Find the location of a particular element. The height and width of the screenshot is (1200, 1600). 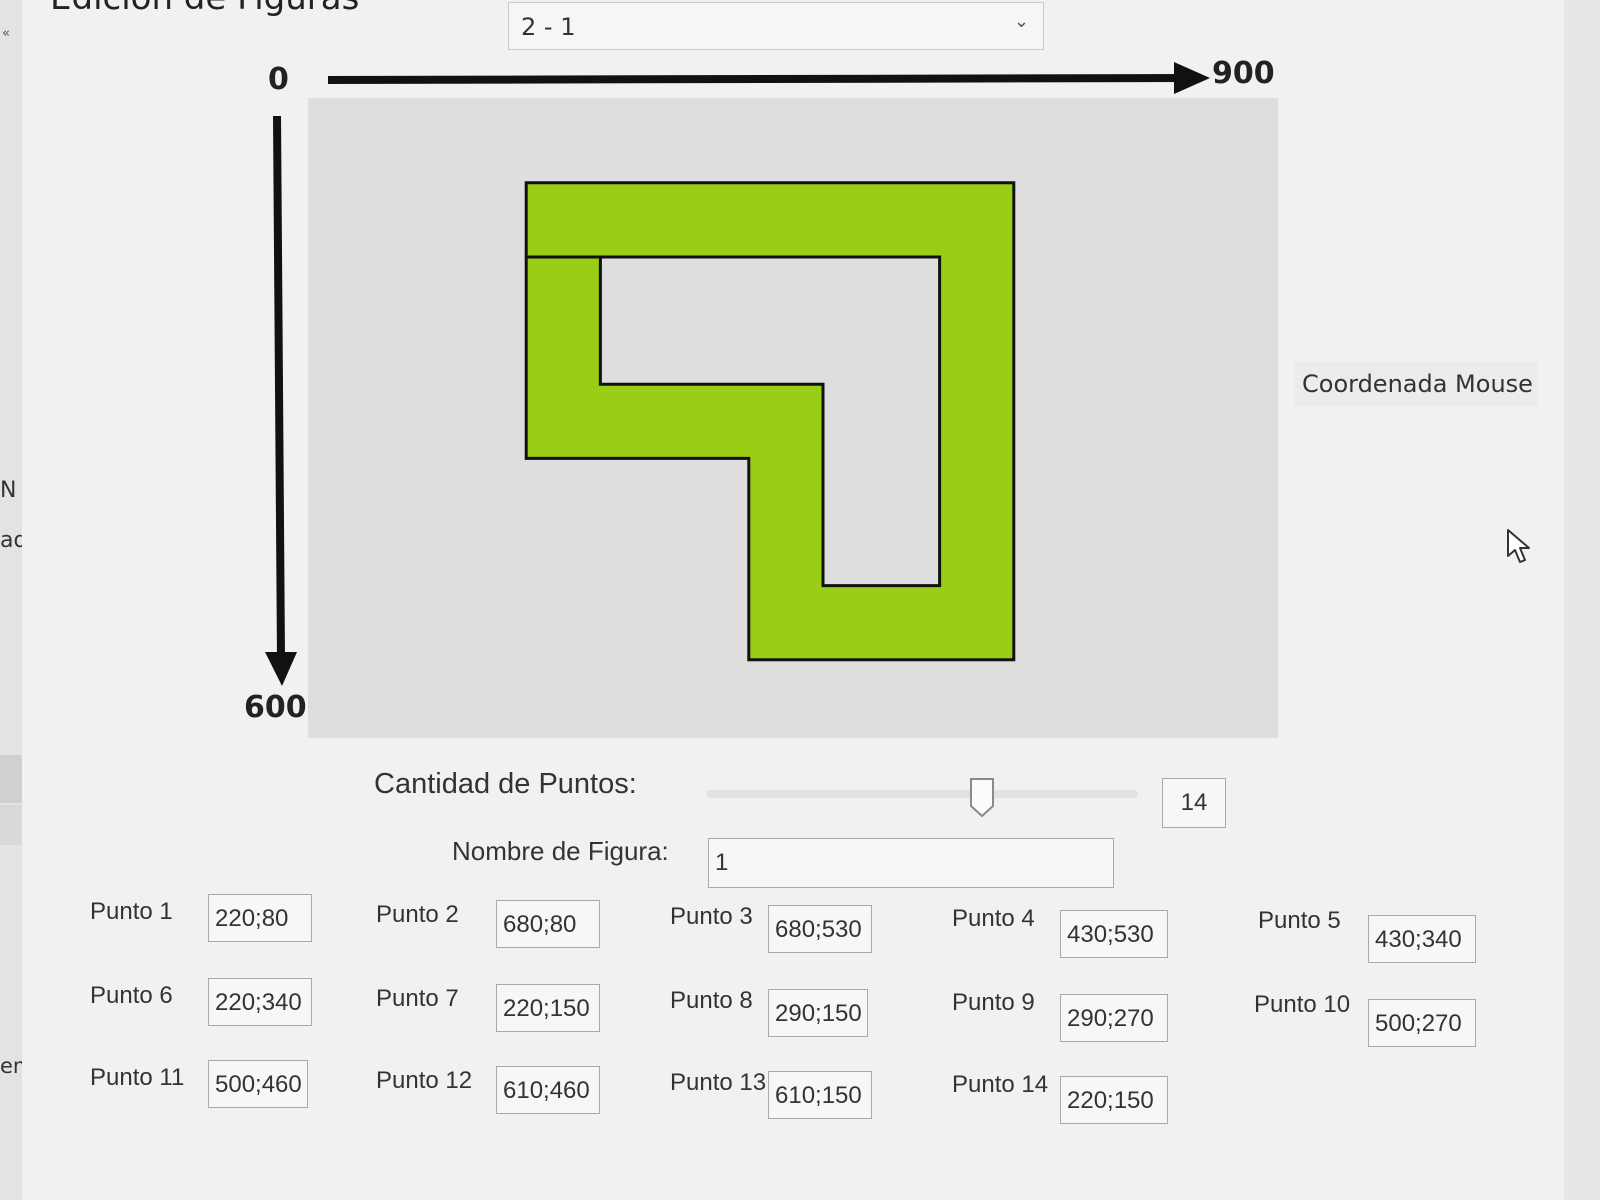

point-label: Punto 11 is located at coordinates (137, 1077).